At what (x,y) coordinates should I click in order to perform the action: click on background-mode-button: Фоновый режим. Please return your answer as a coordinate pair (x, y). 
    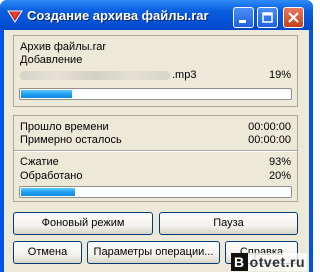
    Looking at the image, I should click on (83, 223).